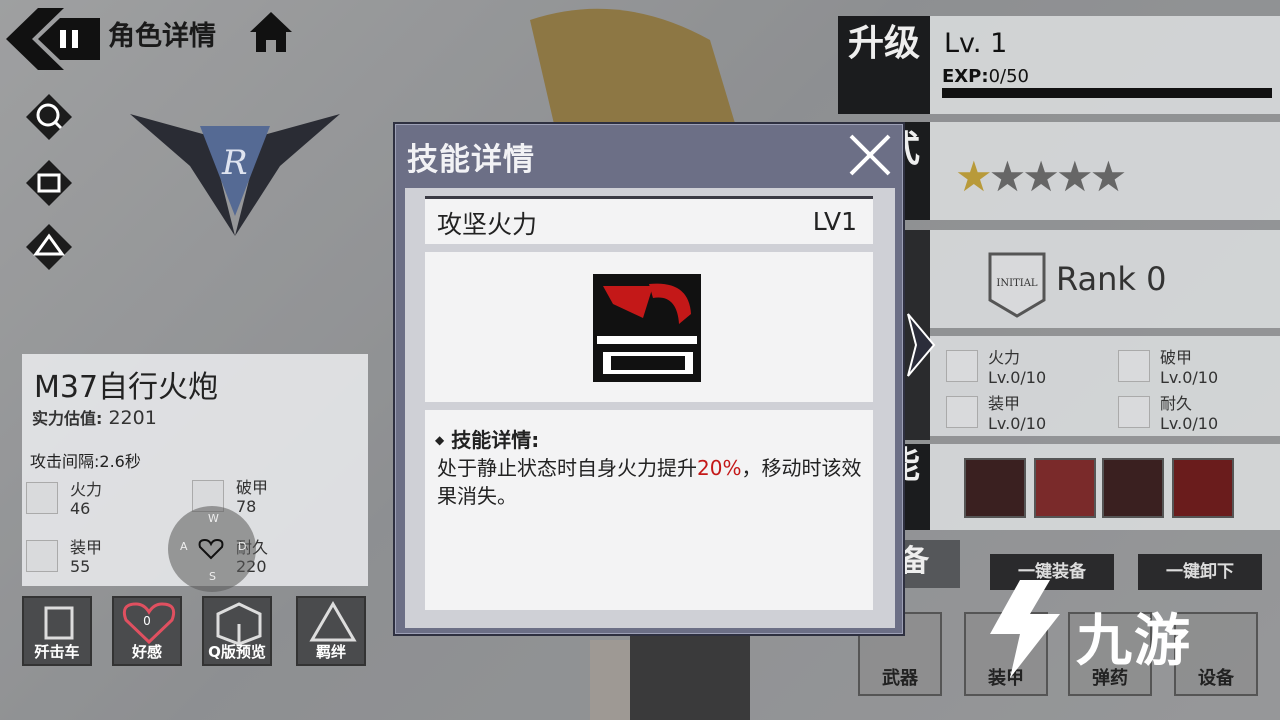 The image size is (1280, 720). Describe the element at coordinates (1176, 403) in the screenshot. I see `skill-stat-label: 耐久` at that location.